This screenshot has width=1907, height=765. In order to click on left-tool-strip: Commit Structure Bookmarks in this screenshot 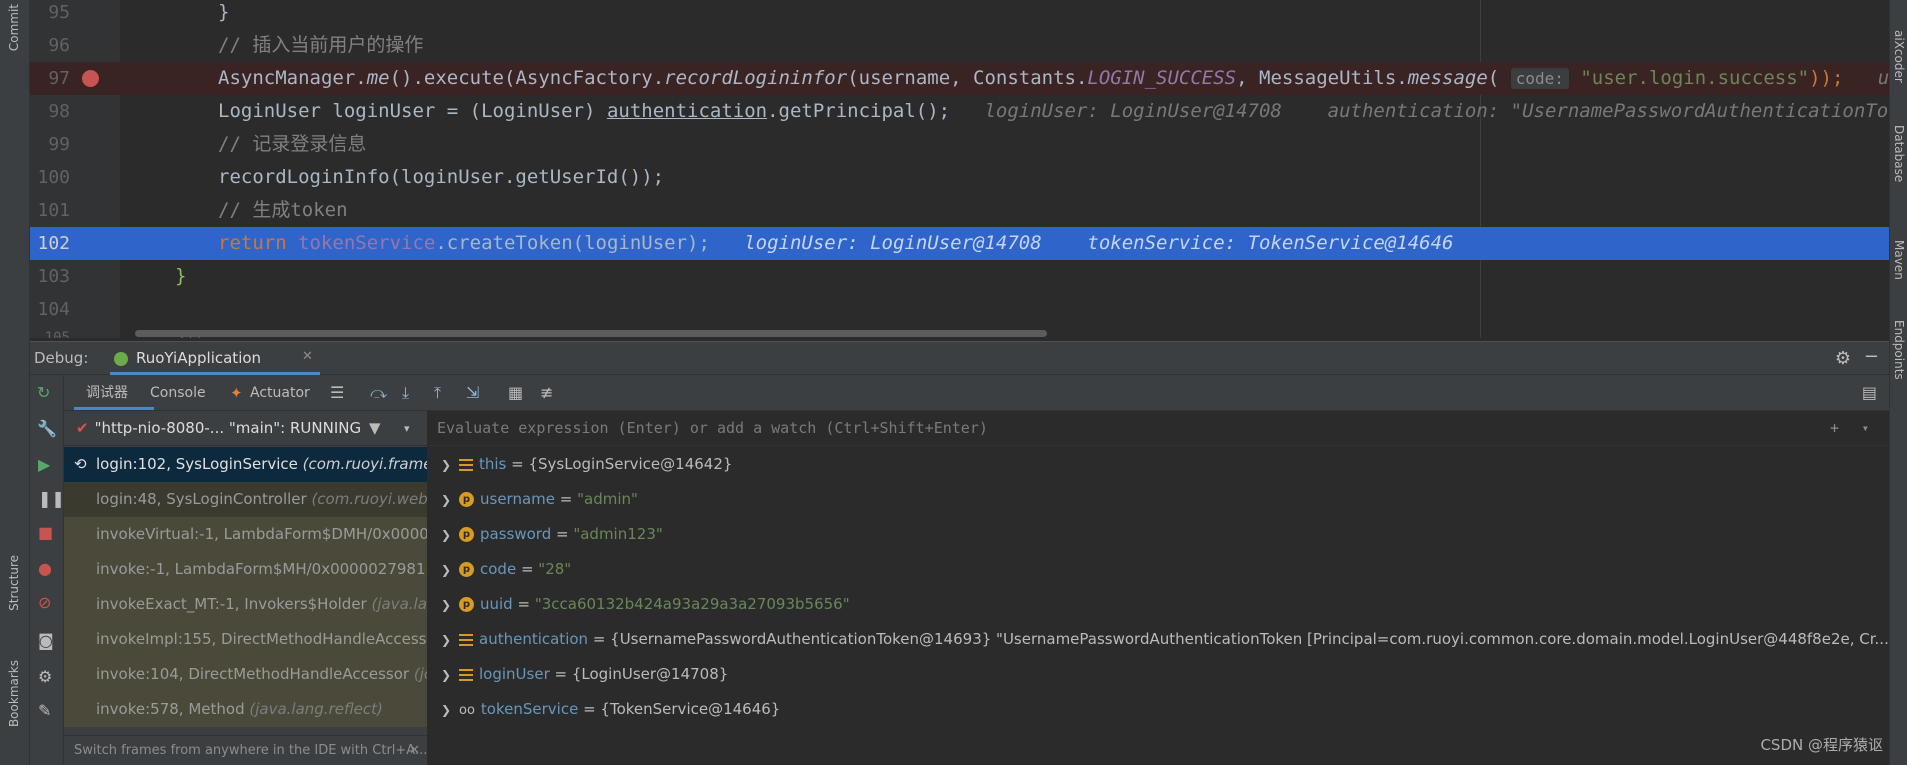, I will do `click(15, 382)`.